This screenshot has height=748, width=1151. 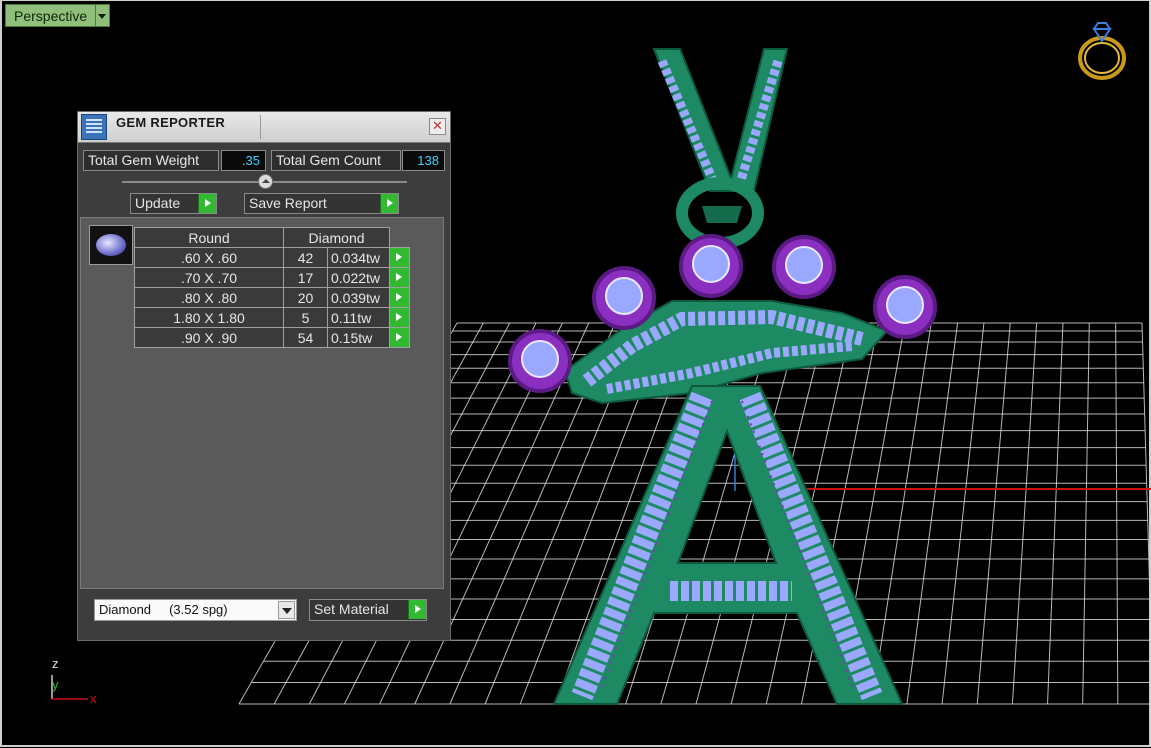 What do you see at coordinates (93, 698) in the screenshot?
I see `axis-x-label: x` at bounding box center [93, 698].